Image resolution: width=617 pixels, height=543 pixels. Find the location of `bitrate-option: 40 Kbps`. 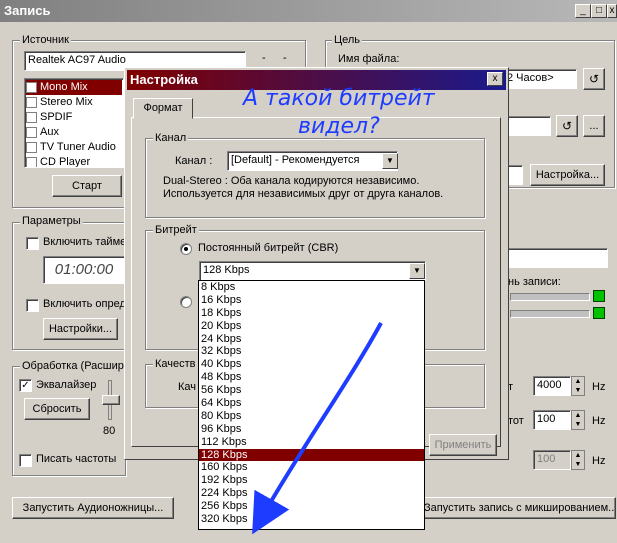

bitrate-option: 40 Kbps is located at coordinates (311, 364).